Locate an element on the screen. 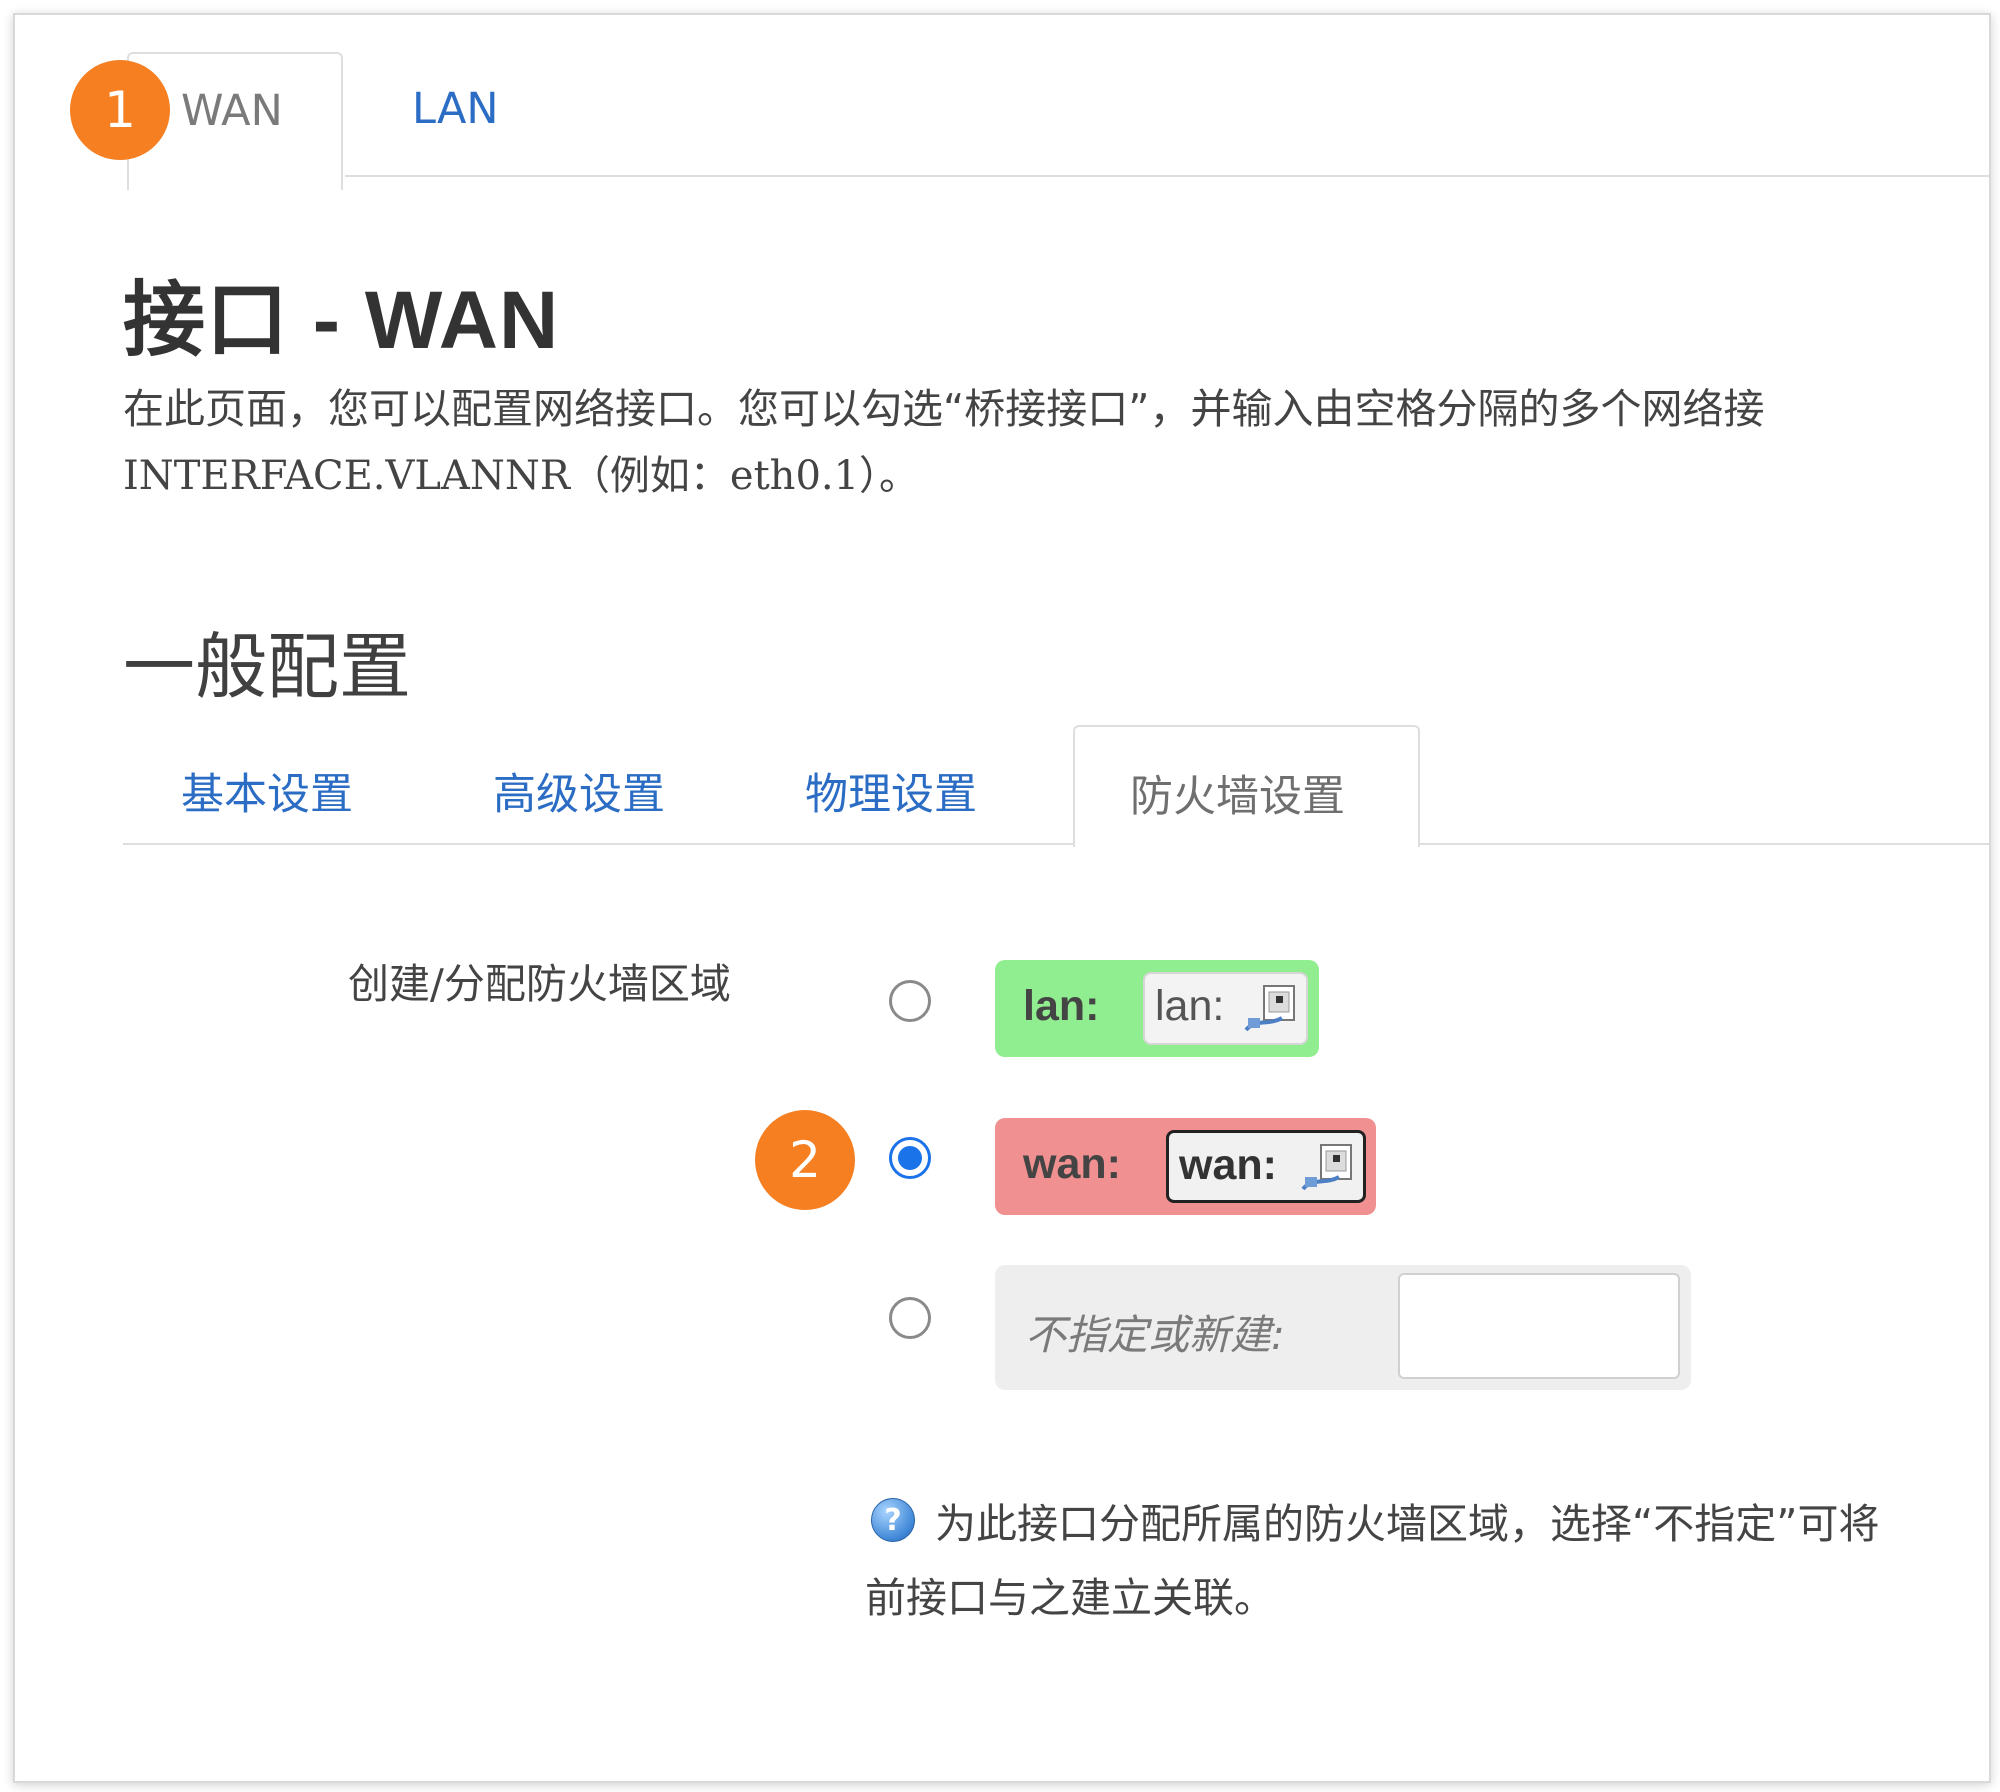 The image size is (2000, 1792). zone-wan-chip-label: wan: is located at coordinates (1228, 1165).